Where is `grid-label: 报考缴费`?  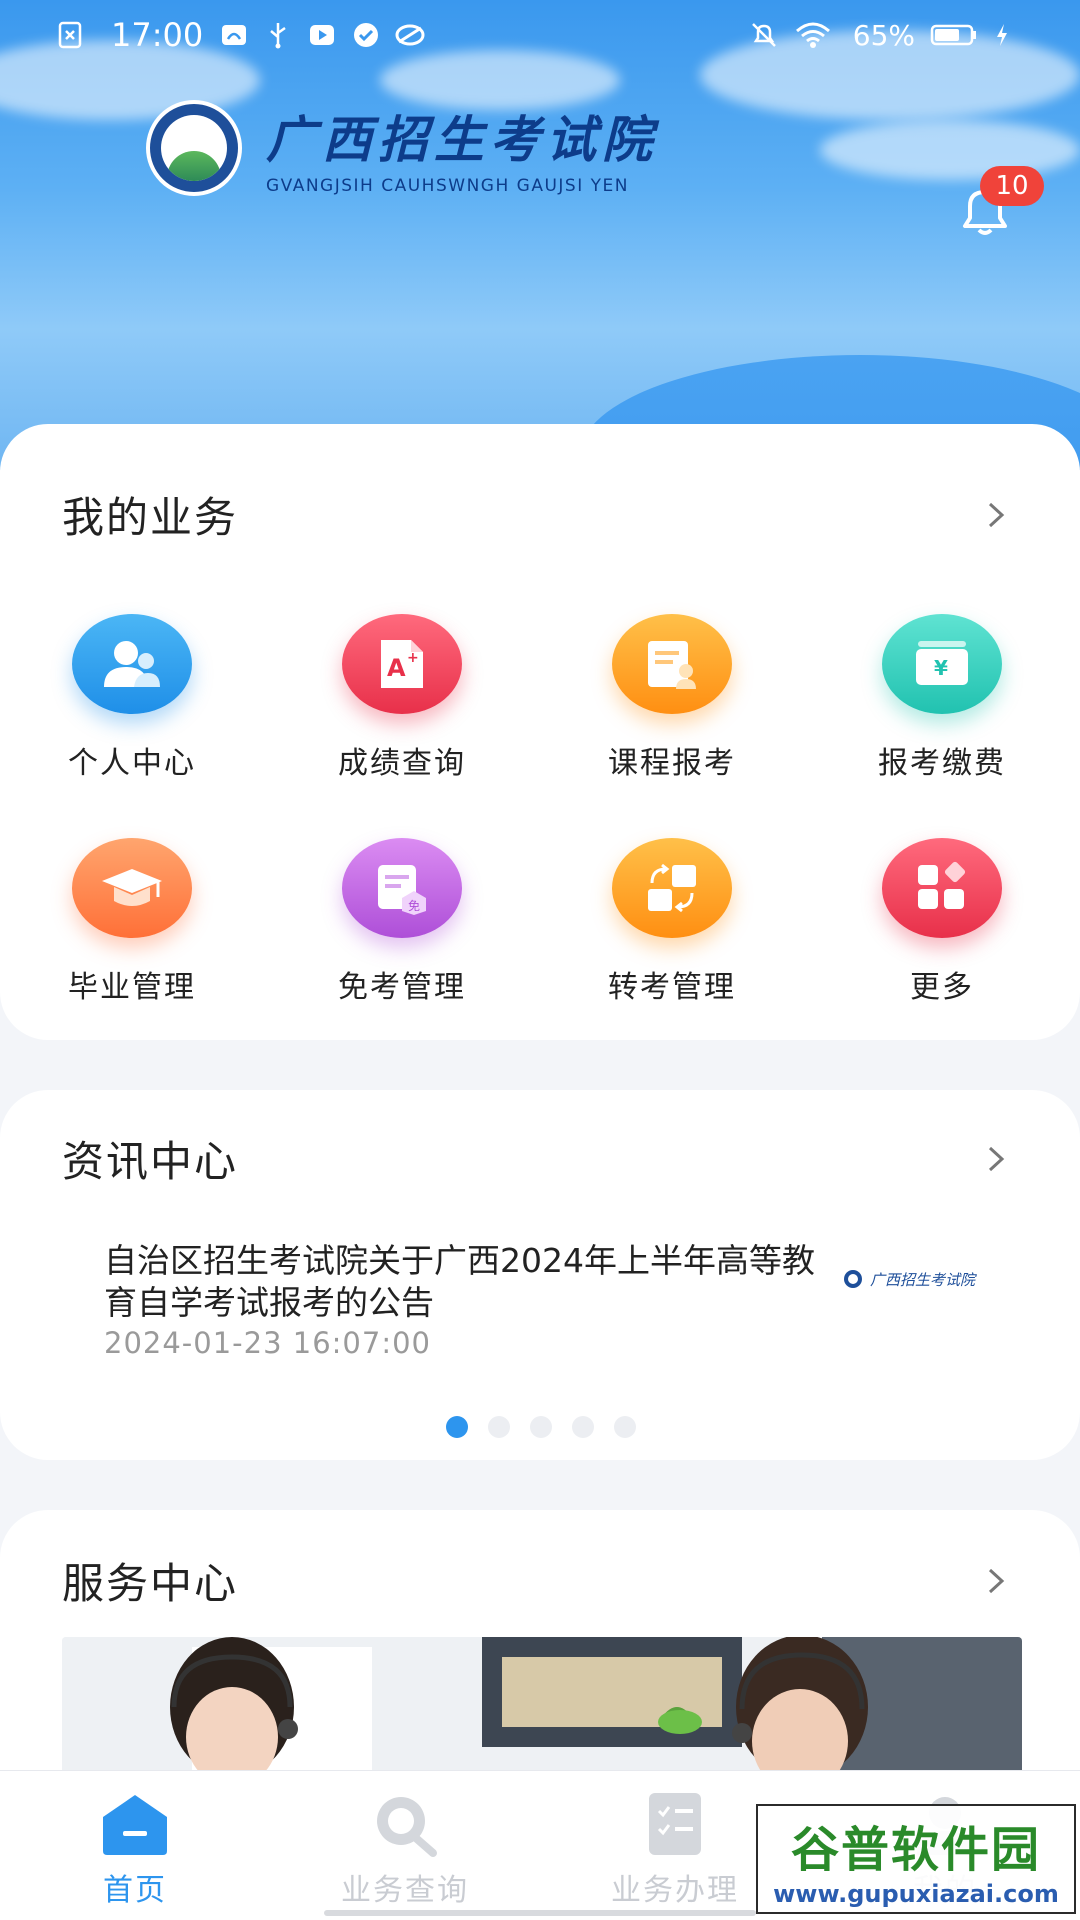 grid-label: 报考缴费 is located at coordinates (942, 763).